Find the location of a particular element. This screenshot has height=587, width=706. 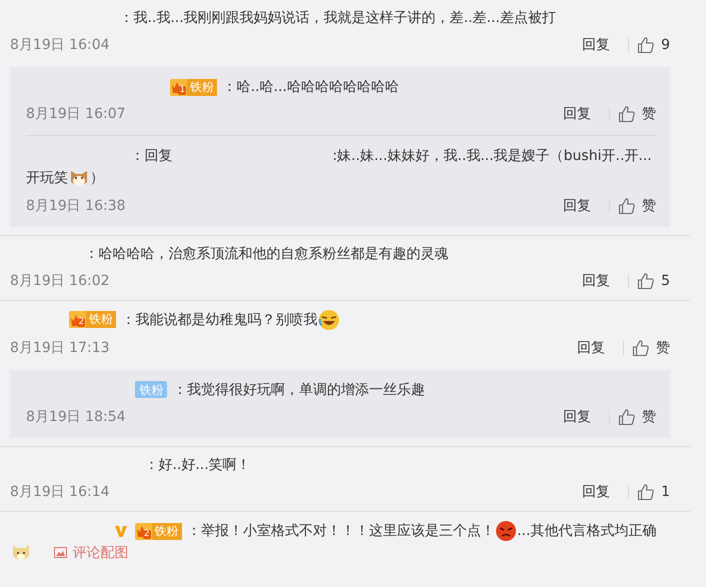

comment-text: 开玩笑 is located at coordinates (47, 178).